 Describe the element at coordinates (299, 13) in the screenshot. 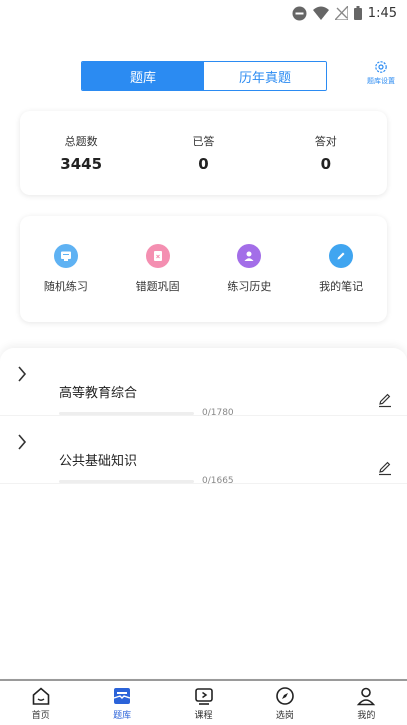

I see `do-not-disturb-icon` at that location.